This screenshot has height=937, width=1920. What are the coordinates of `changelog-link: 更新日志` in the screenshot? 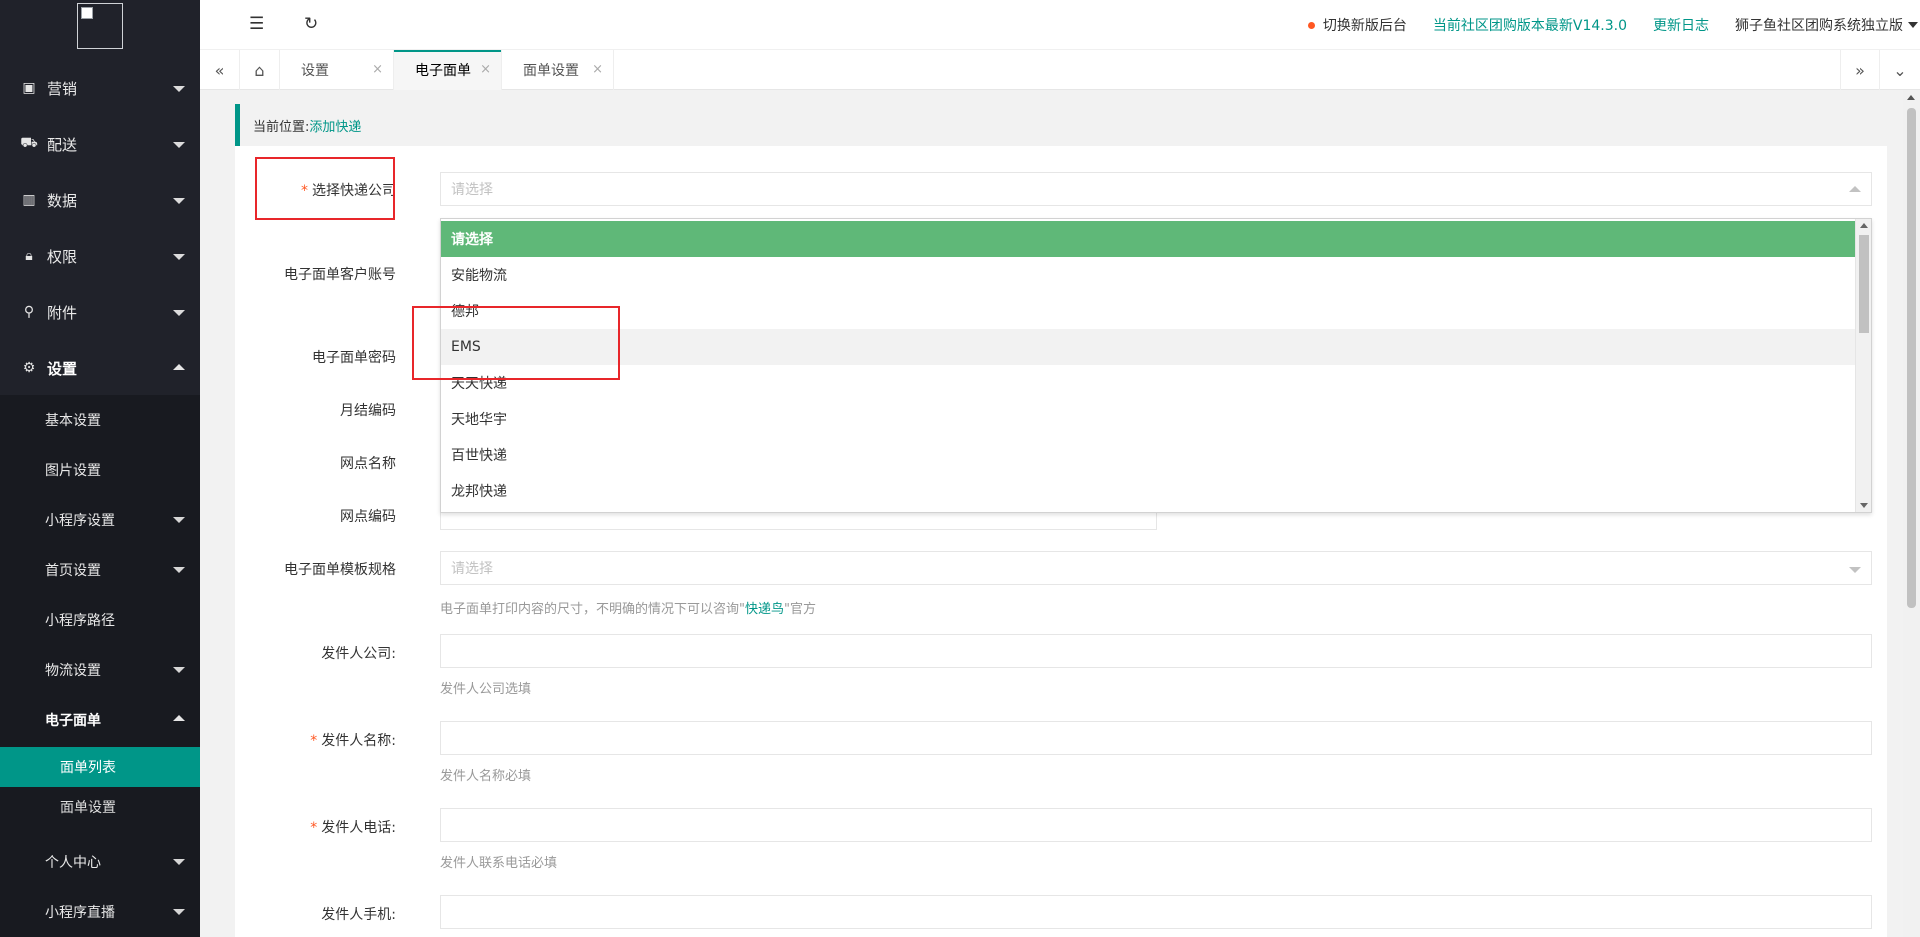 It's located at (1681, 25).